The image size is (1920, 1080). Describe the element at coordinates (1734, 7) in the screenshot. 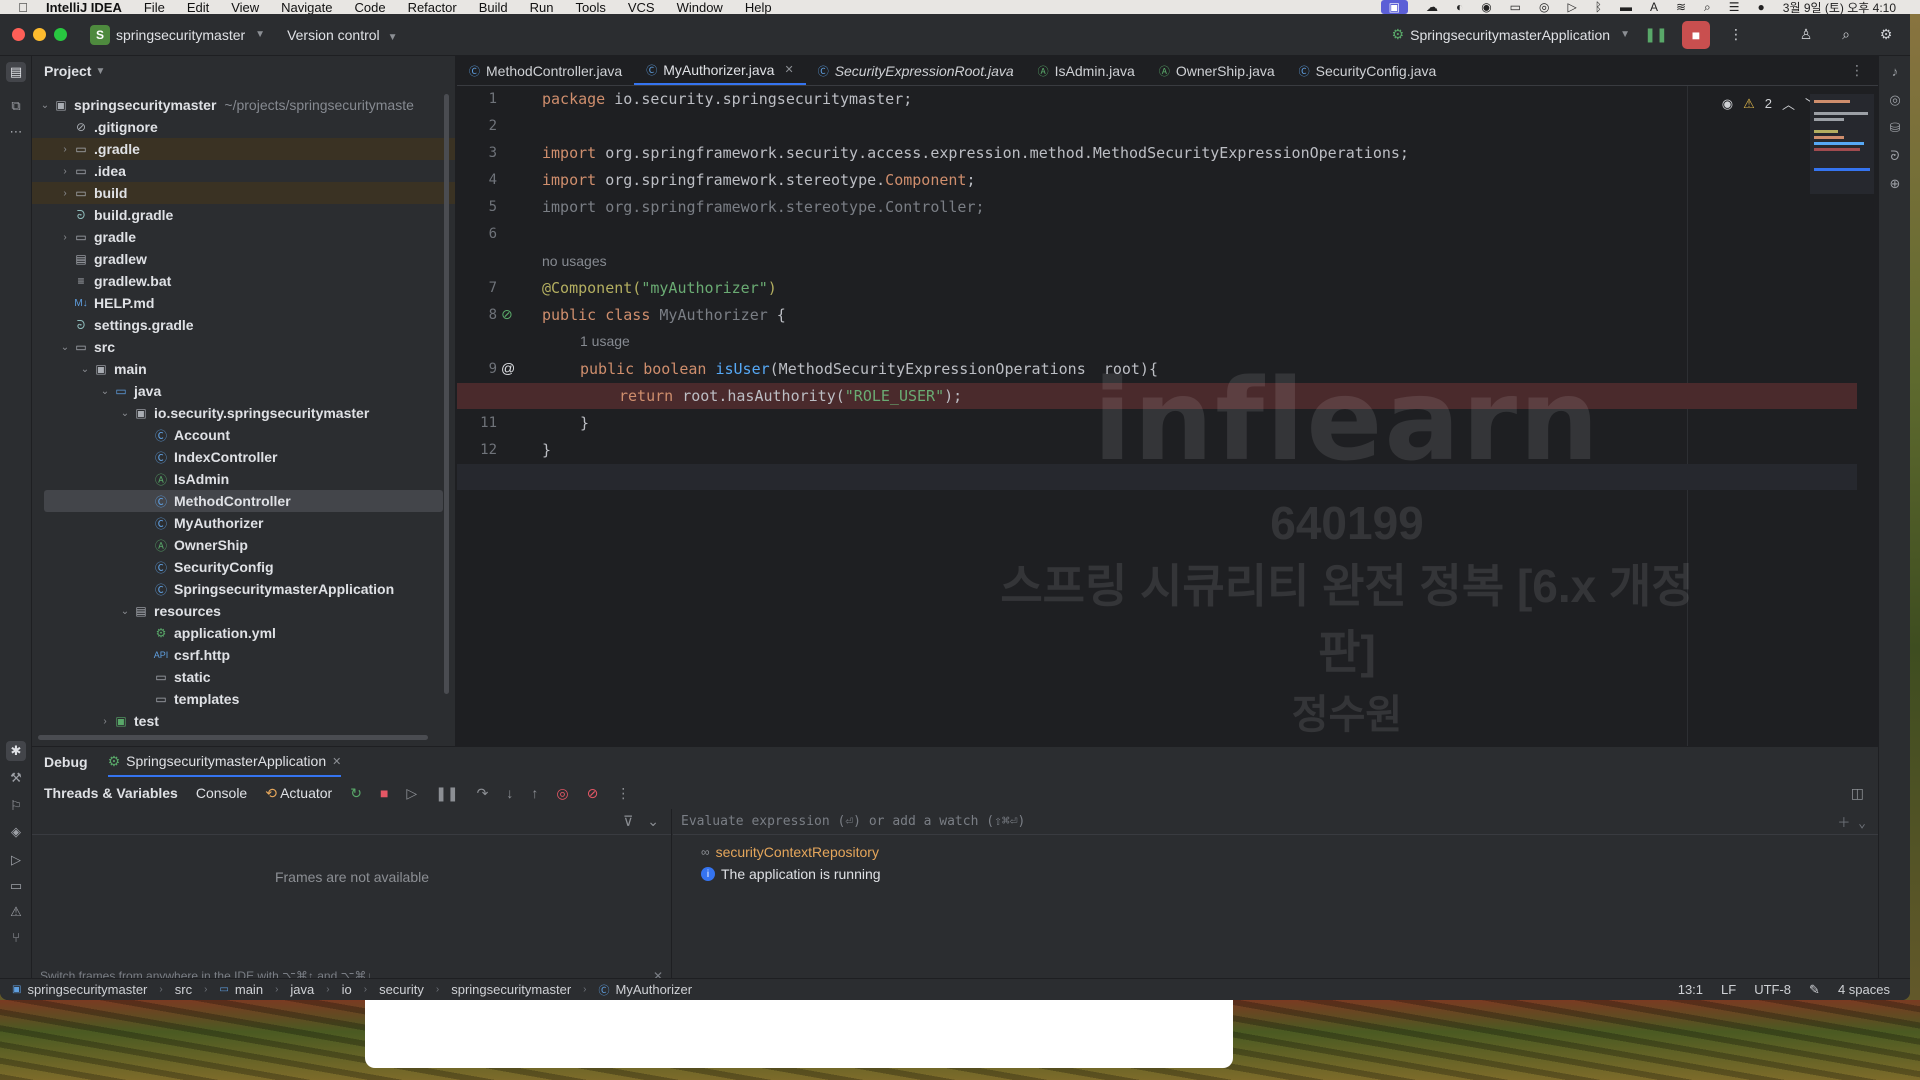

I see `control-center-icon: ☰` at that location.